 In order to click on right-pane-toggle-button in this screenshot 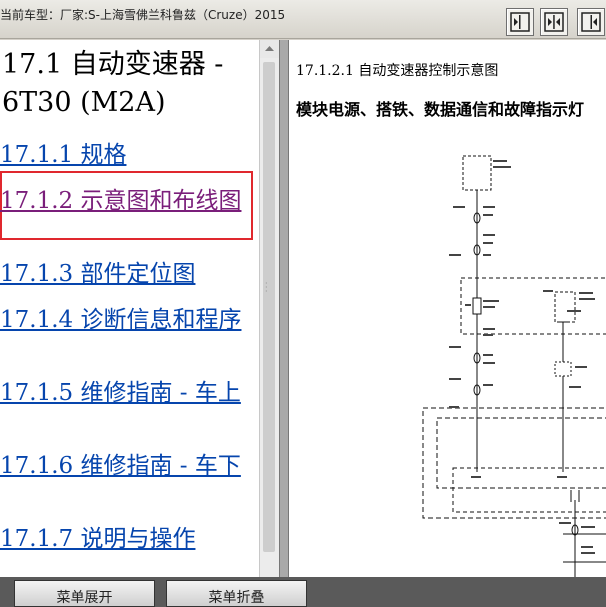, I will do `click(591, 22)`.